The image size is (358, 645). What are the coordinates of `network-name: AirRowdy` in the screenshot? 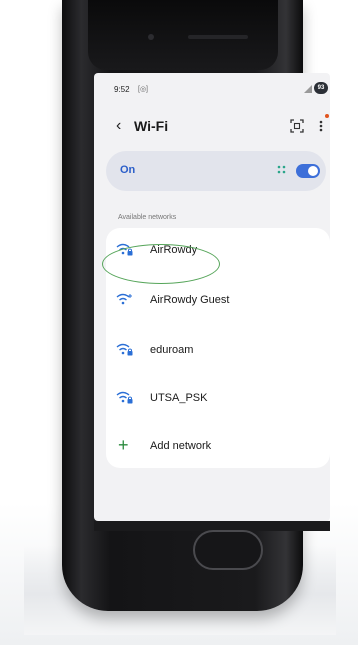 It's located at (174, 250).